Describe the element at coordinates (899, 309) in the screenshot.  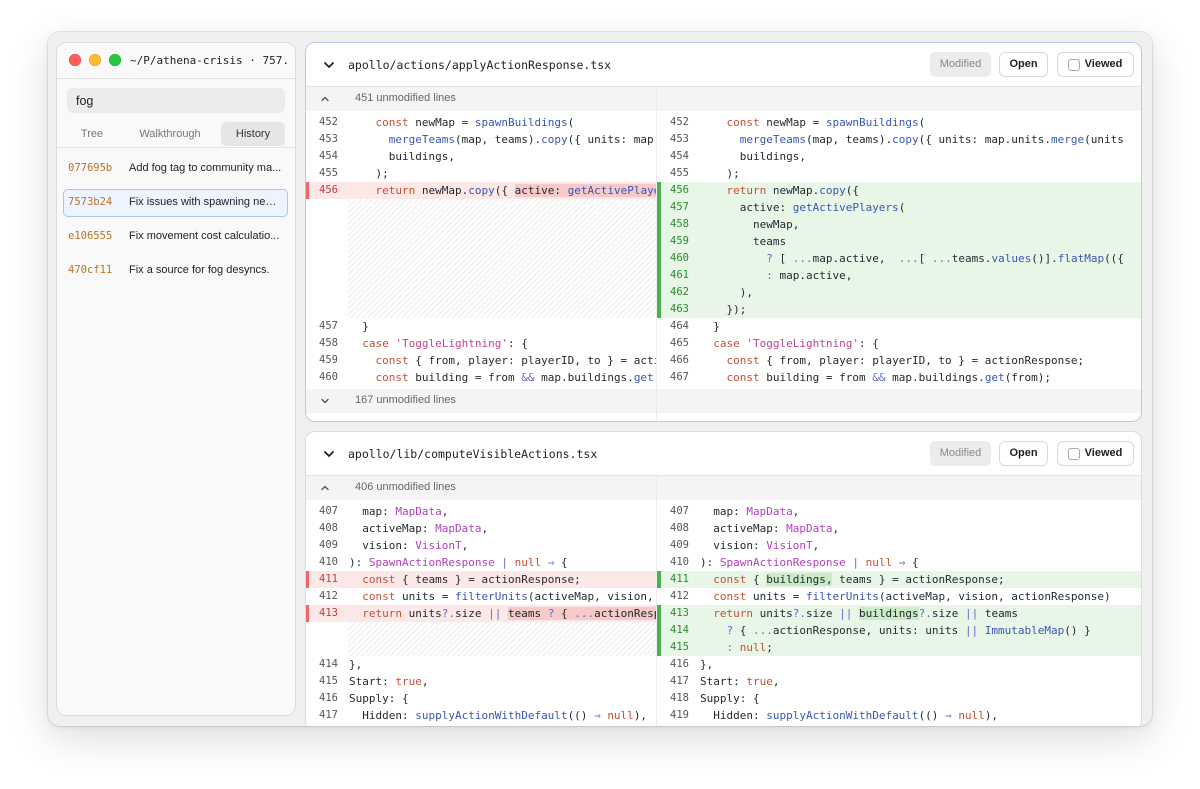
I see `added-line: 463 });` at that location.